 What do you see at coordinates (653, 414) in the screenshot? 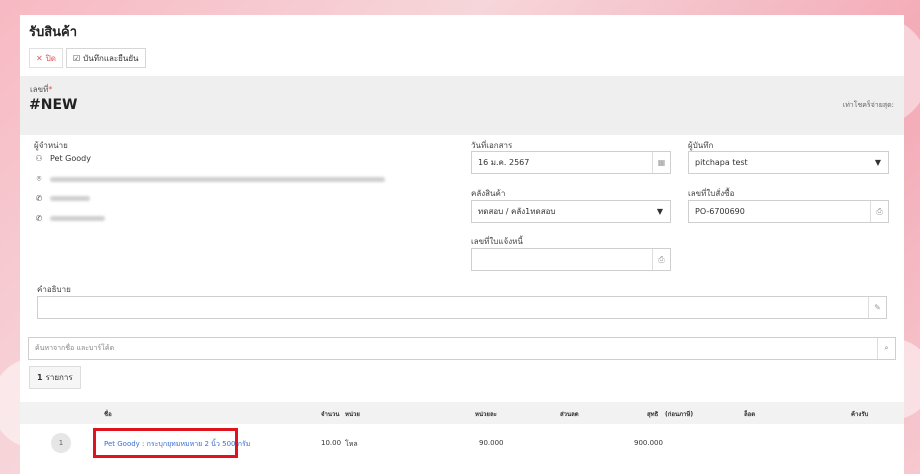
I see `th-net: สุทธิ` at bounding box center [653, 414].